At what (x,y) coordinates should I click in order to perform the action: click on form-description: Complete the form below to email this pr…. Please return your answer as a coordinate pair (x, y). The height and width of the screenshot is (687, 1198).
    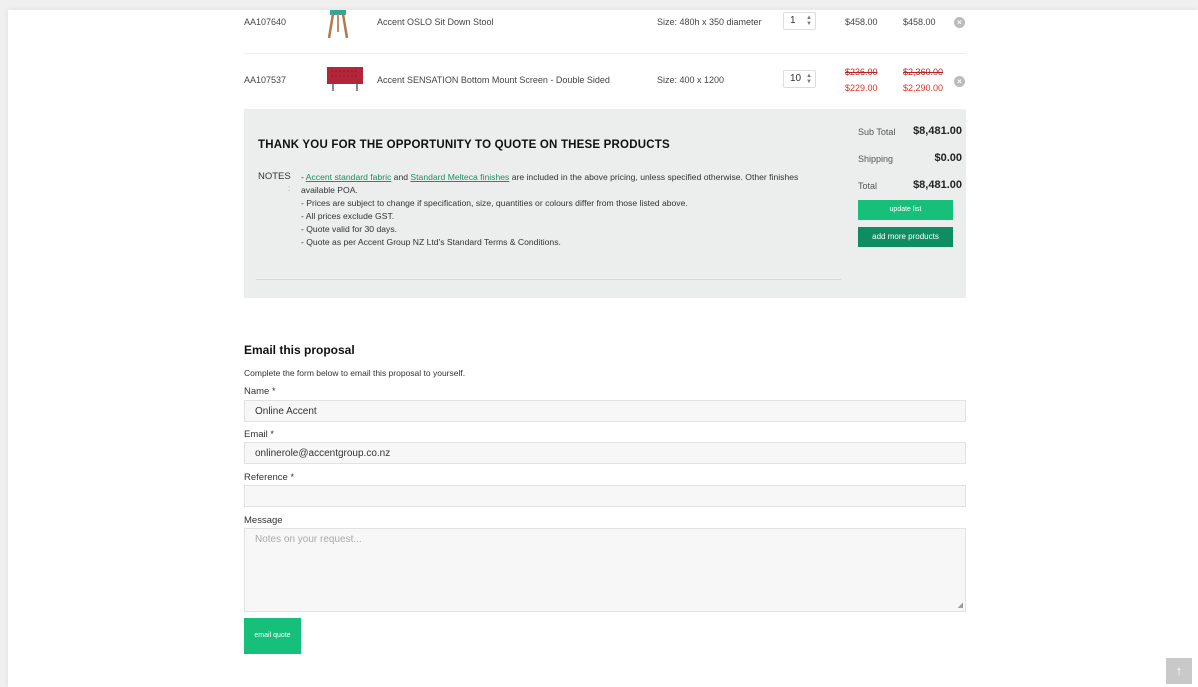
    Looking at the image, I should click on (355, 373).